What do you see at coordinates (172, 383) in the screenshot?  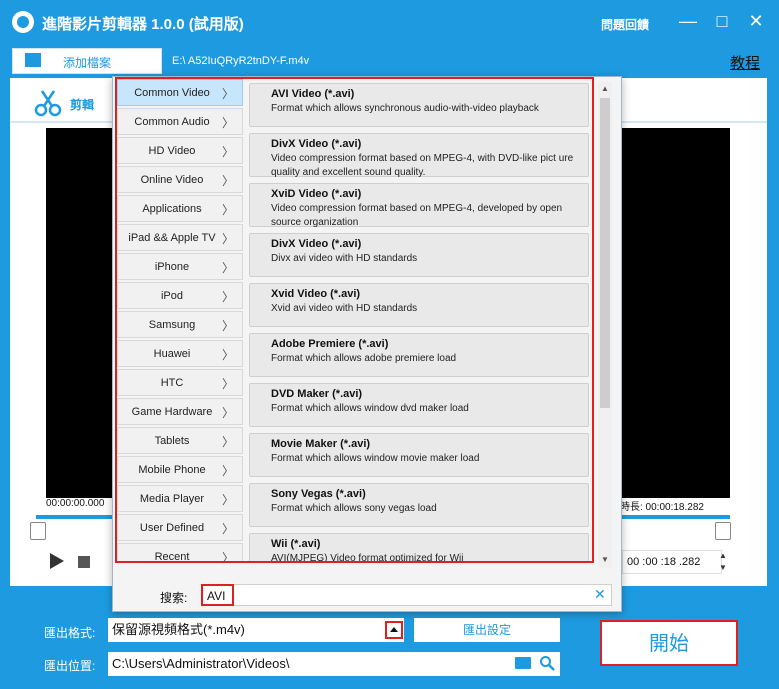 I see `category-label: HTC` at bounding box center [172, 383].